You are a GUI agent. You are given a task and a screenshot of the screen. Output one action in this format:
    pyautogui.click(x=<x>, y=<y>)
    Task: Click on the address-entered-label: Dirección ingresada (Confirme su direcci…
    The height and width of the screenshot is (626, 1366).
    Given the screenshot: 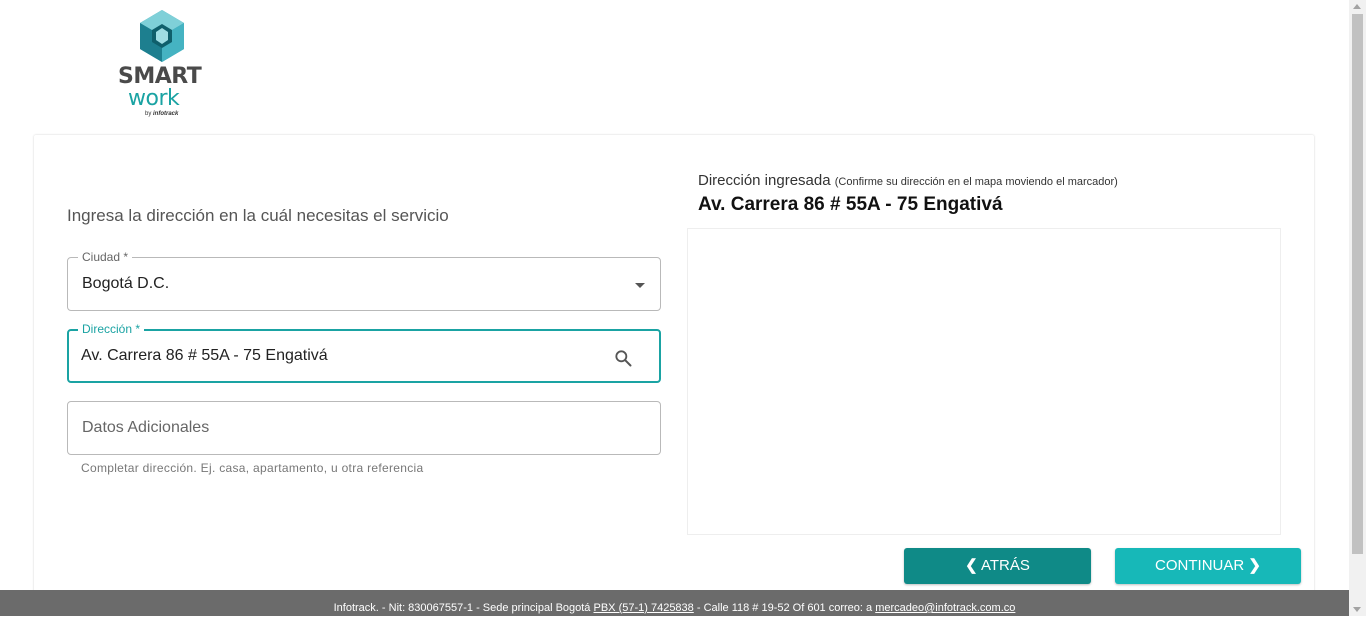 What is the action you would take?
    pyautogui.click(x=908, y=180)
    